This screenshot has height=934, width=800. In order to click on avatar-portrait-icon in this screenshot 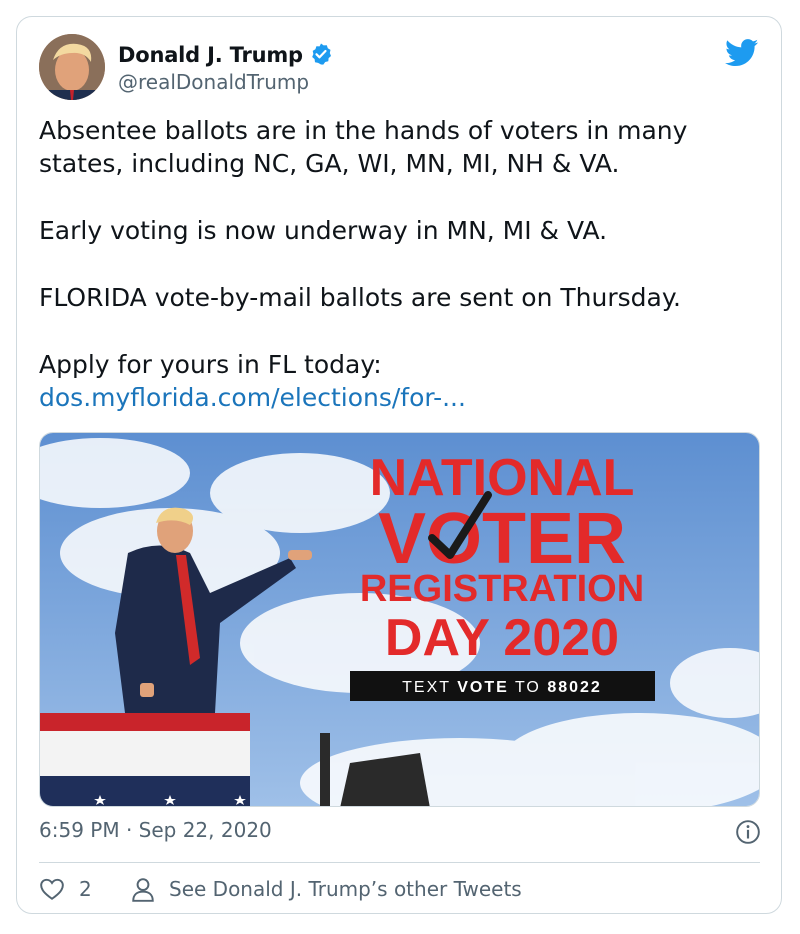, I will do `click(72, 67)`.